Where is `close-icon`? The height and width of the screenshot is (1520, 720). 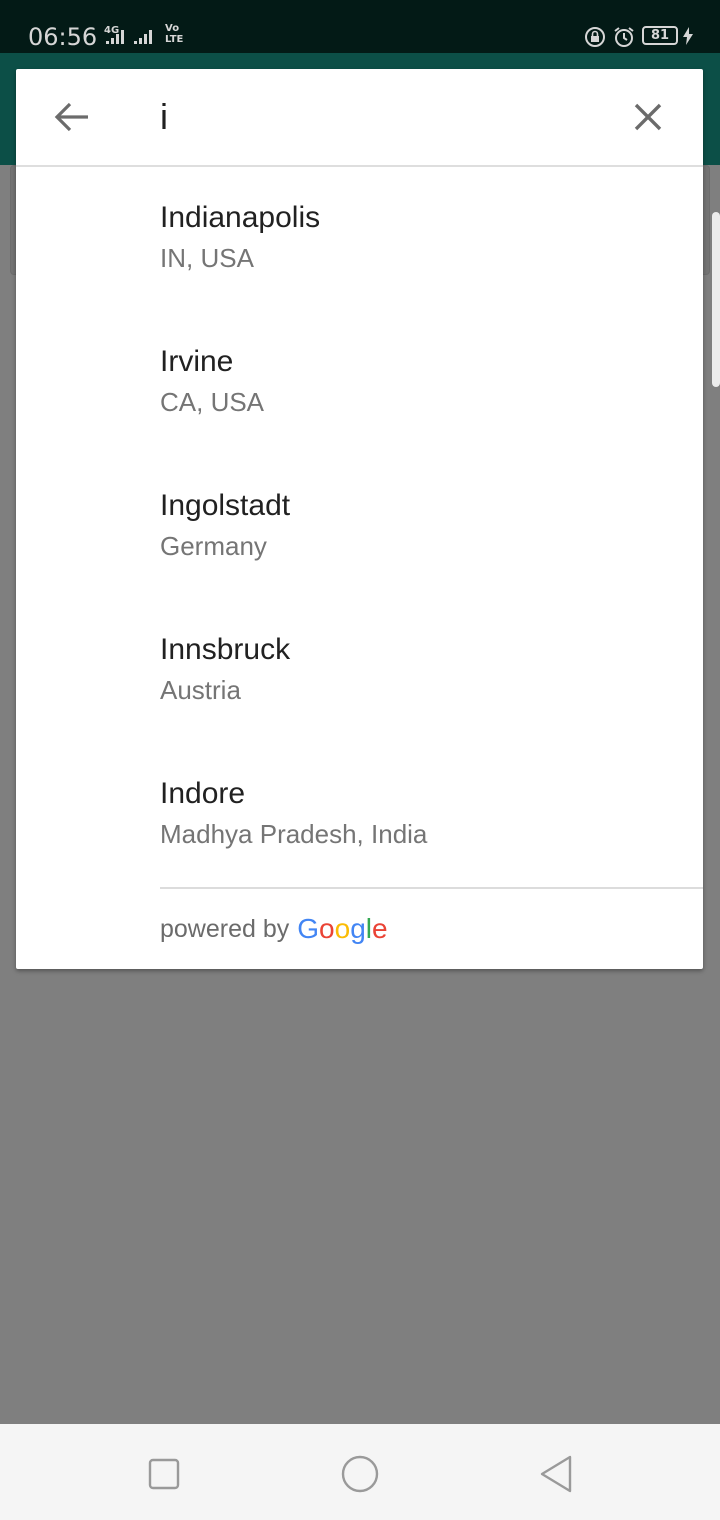
close-icon is located at coordinates (648, 117).